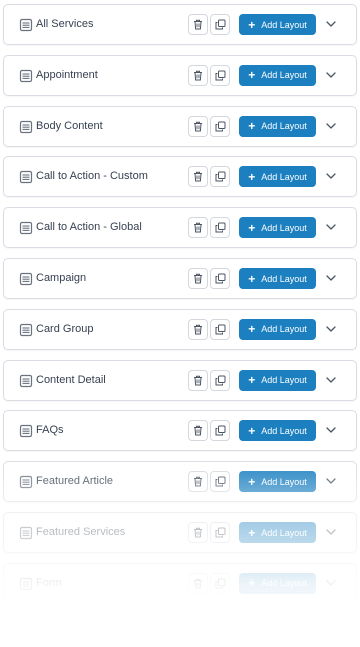  What do you see at coordinates (180, 126) in the screenshot?
I see `layout-row: Body Content + Add Layout` at bounding box center [180, 126].